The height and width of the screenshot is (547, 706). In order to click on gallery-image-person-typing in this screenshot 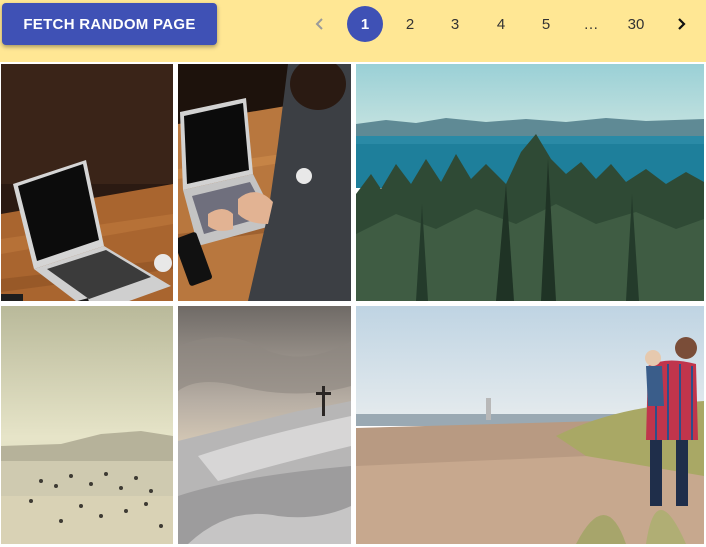, I will do `click(264, 182)`.